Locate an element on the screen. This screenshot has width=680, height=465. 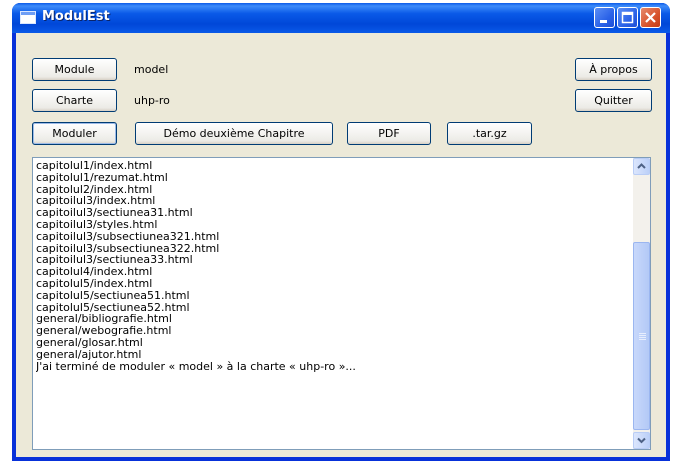
close-icon is located at coordinates (650, 17).